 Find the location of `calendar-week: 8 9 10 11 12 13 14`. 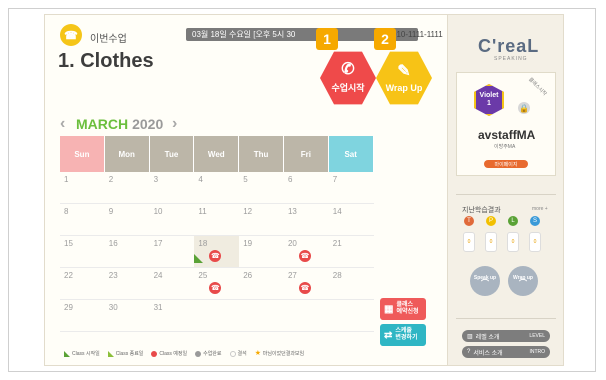

calendar-week: 8 9 10 11 12 13 14 is located at coordinates (217, 220).